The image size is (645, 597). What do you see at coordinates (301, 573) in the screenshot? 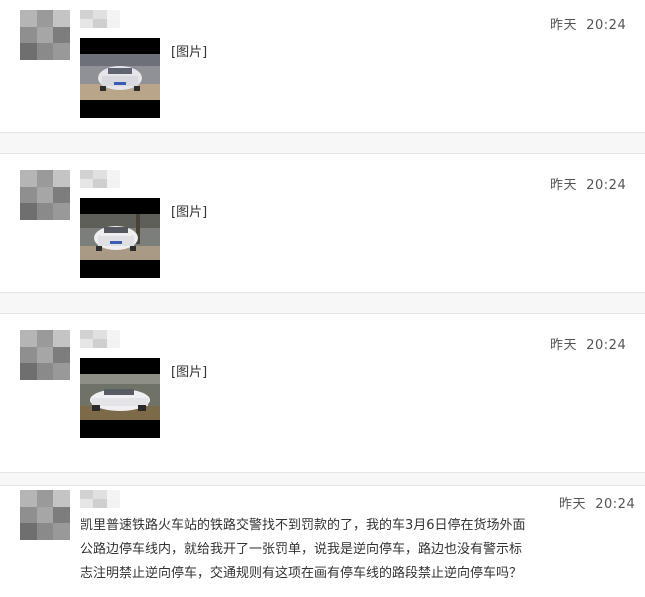
I see `post-text-line: 志注明禁止逆向停车，交通规则有这项在画有停车线的路段禁止逆向停车吗？` at bounding box center [301, 573].